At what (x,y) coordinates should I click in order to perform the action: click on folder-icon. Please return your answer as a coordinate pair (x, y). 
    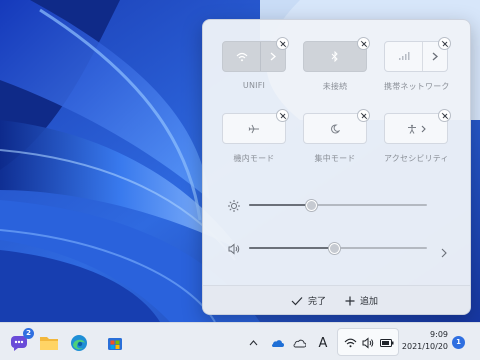
    Looking at the image, I should click on (49, 343).